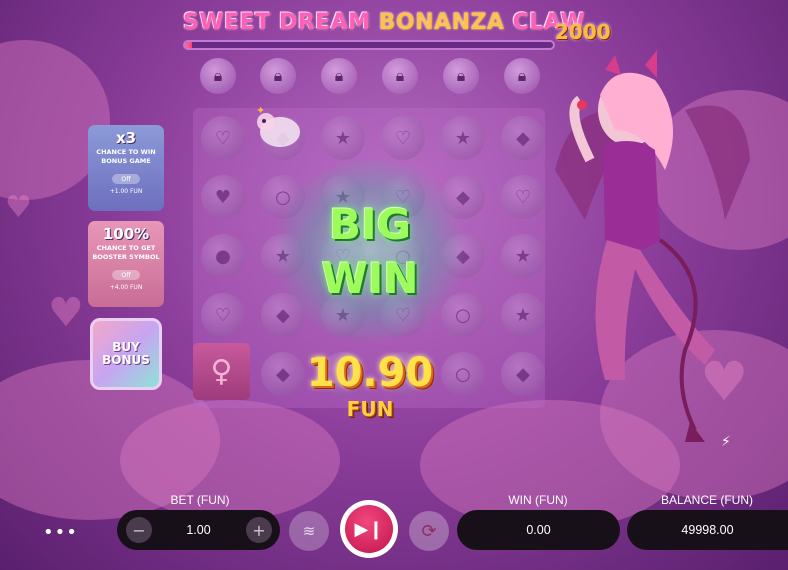 The height and width of the screenshot is (570, 788). What do you see at coordinates (370, 278) in the screenshot?
I see `big-win-line-2: WIN` at bounding box center [370, 278].